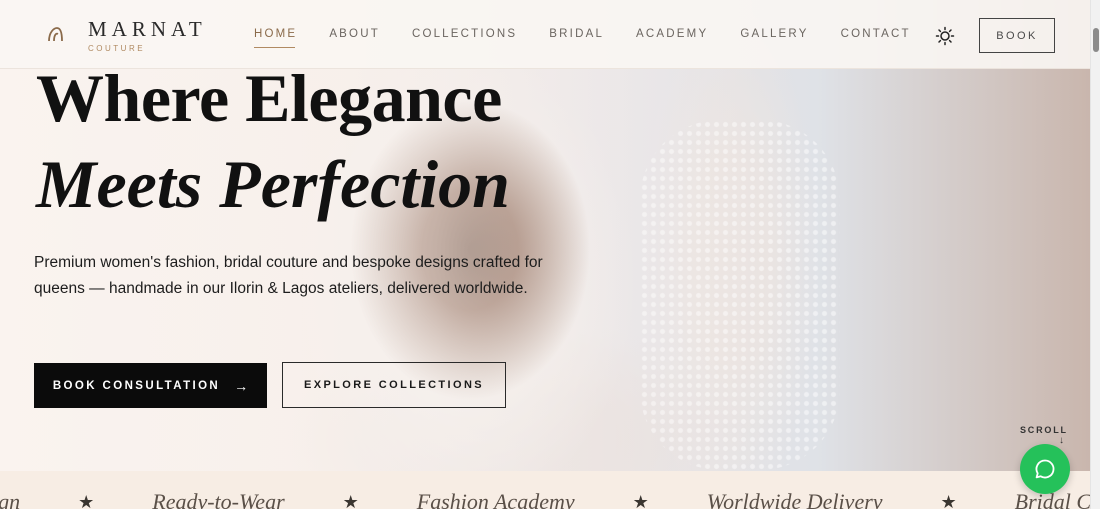  I want to click on logo-link: MARNAT COUTURE, so click(126, 35).